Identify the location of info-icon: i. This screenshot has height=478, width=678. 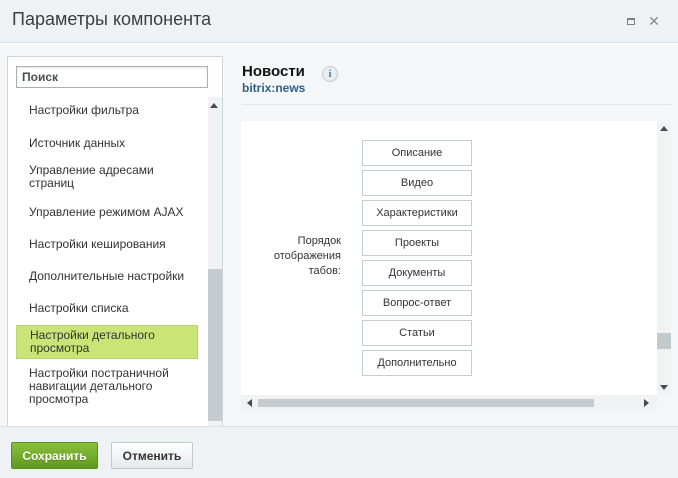
(330, 74).